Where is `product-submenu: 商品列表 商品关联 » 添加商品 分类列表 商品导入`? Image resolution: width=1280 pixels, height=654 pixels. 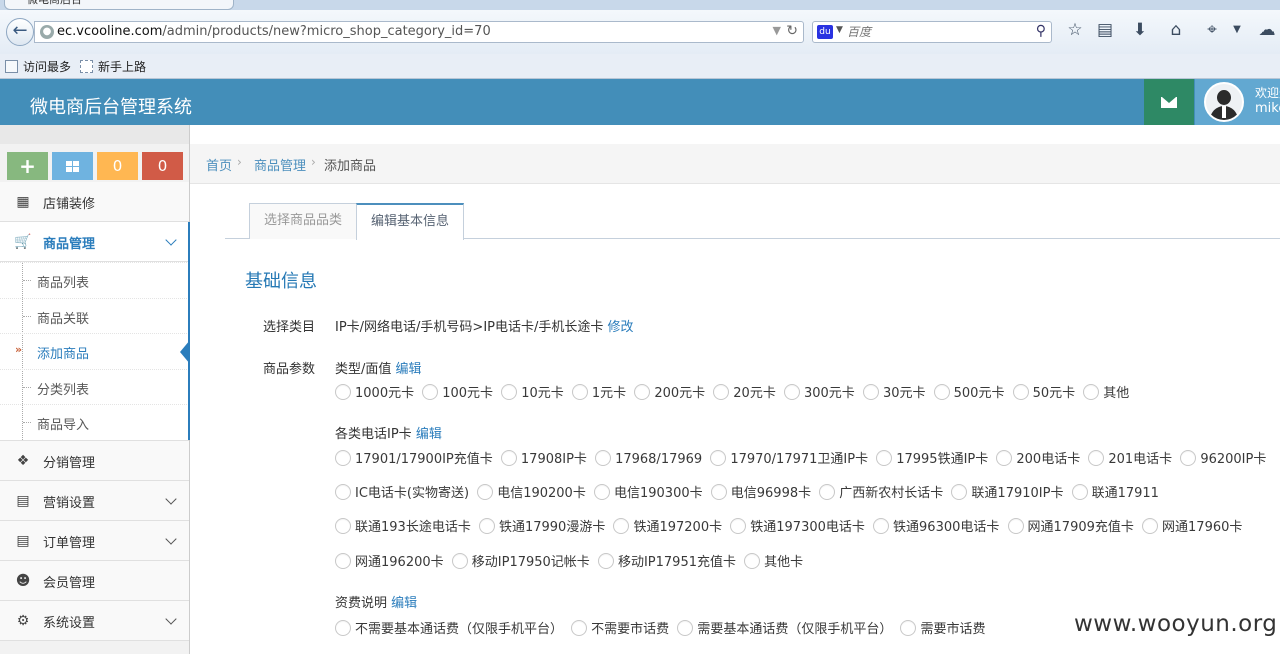 product-submenu: 商品列表 商品关联 » 添加商品 分类列表 商品导入 is located at coordinates (95, 351).